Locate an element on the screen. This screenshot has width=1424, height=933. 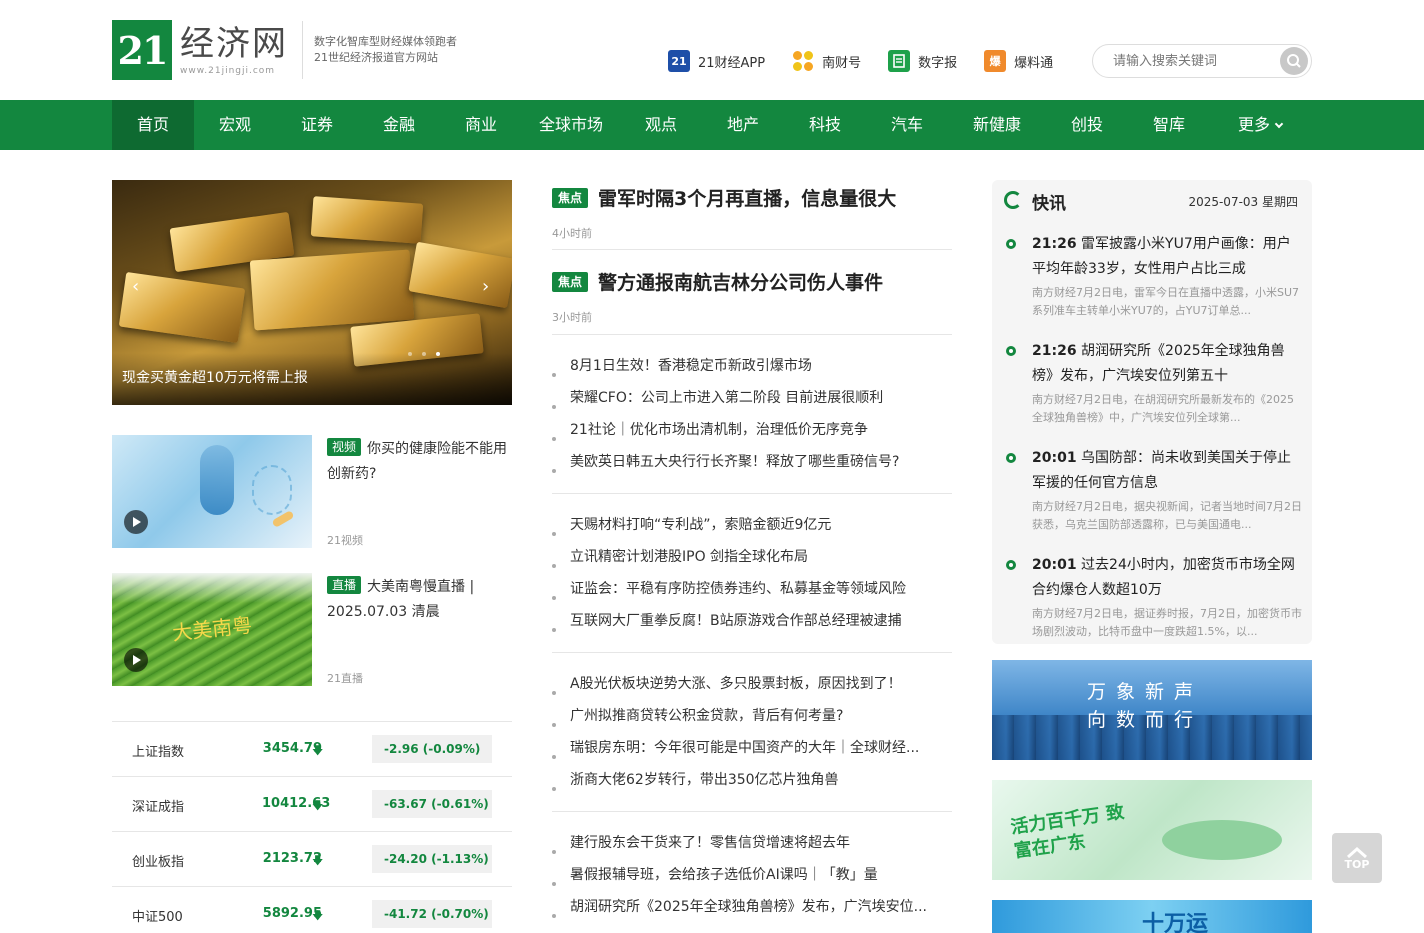
nancai-icon is located at coordinates (803, 61).